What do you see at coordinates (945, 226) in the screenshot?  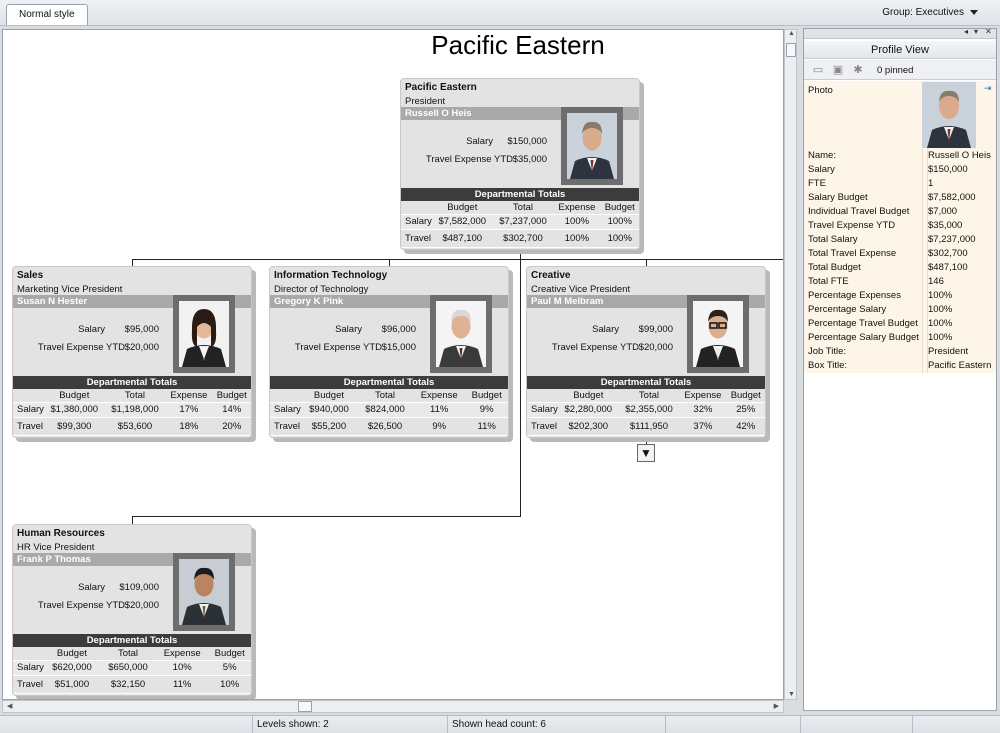 I see `property-value: $35,000` at bounding box center [945, 226].